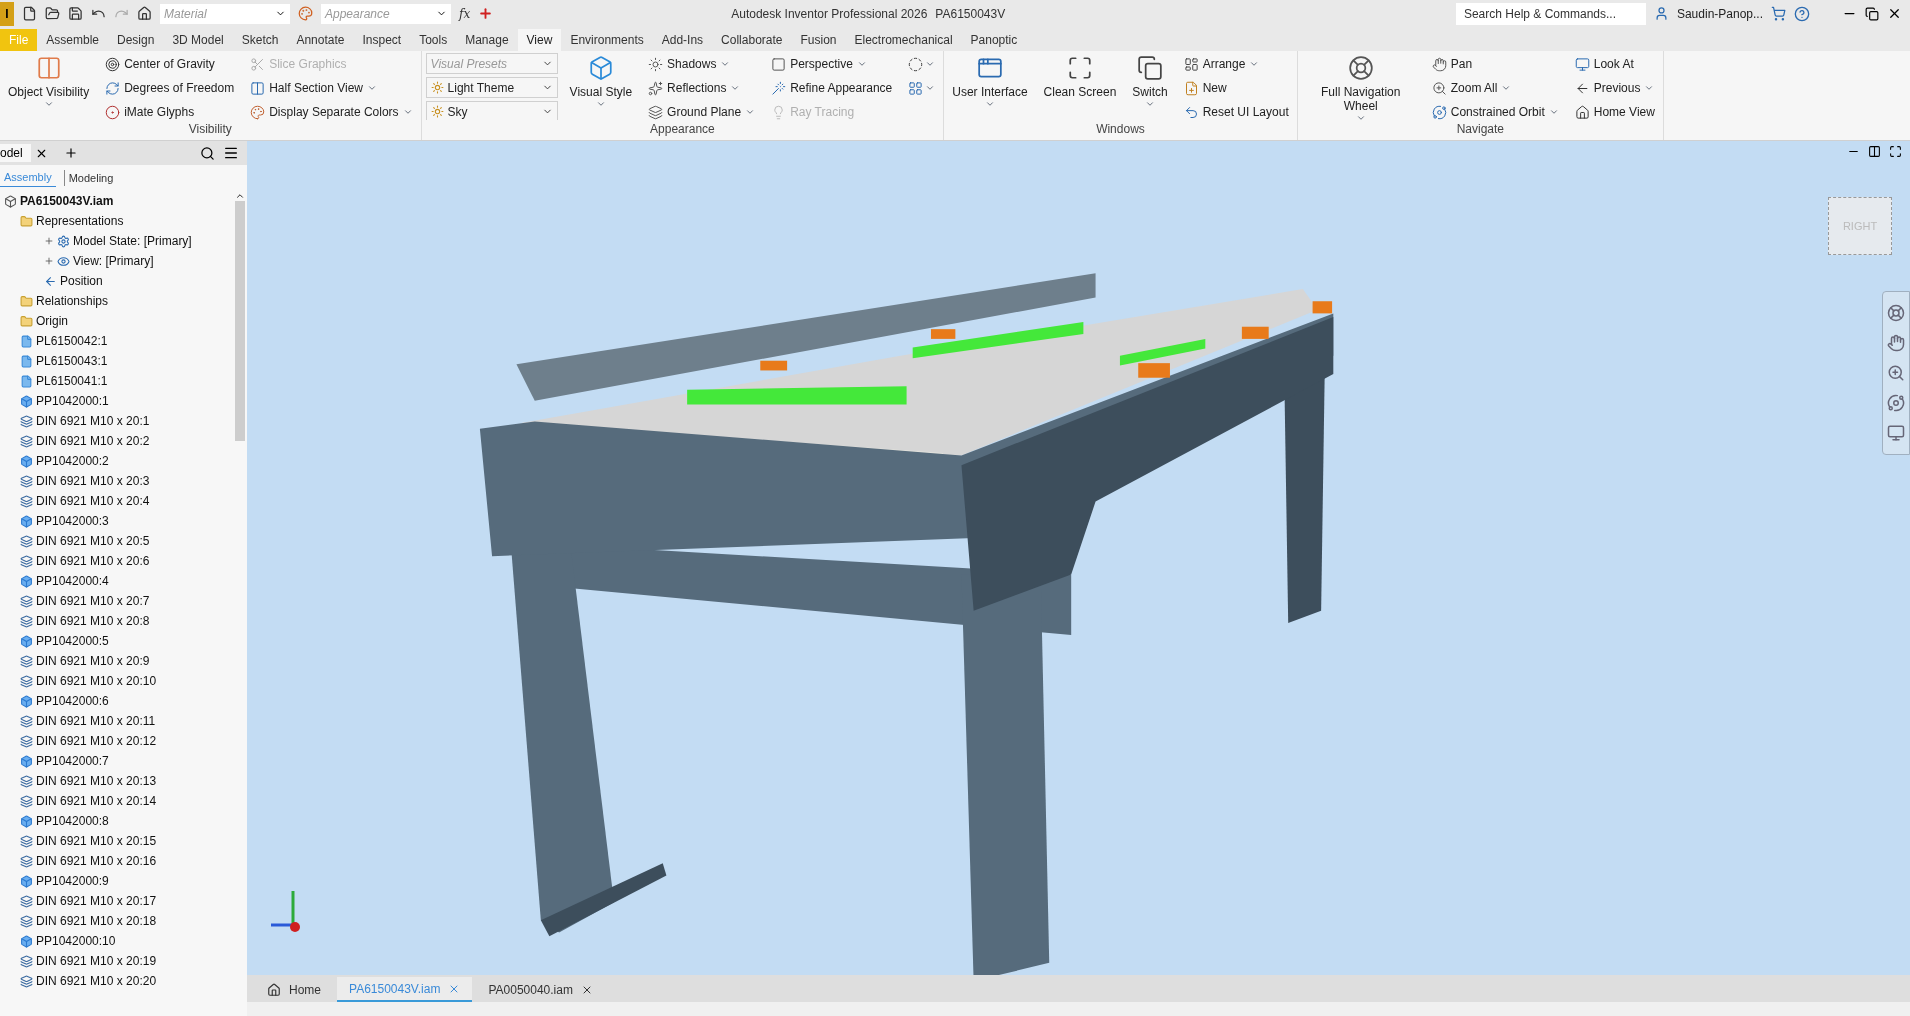 The height and width of the screenshot is (1016, 1910). I want to click on add-tab-icon, so click(70, 153).